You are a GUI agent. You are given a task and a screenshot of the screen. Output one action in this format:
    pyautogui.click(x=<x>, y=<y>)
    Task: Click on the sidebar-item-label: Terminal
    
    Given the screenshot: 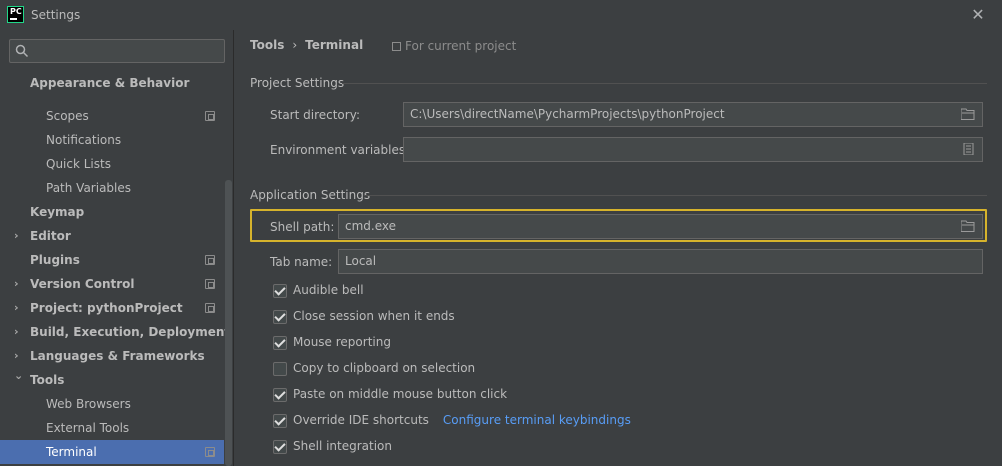 What is the action you would take?
    pyautogui.click(x=71, y=452)
    